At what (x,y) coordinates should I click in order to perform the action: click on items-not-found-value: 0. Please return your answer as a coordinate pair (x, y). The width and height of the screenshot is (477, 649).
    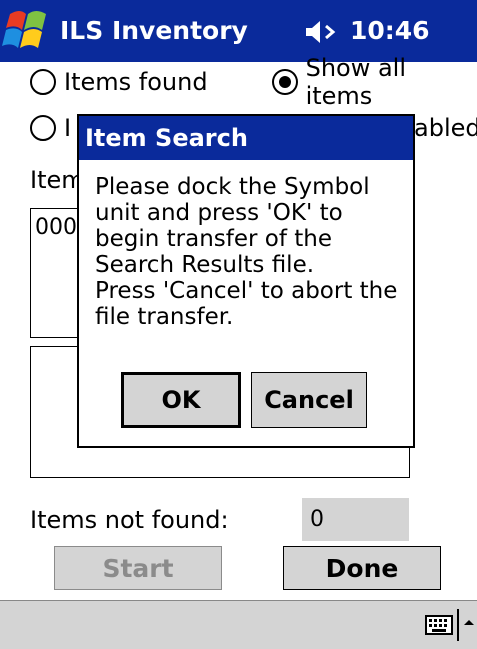
    Looking at the image, I should click on (355, 519).